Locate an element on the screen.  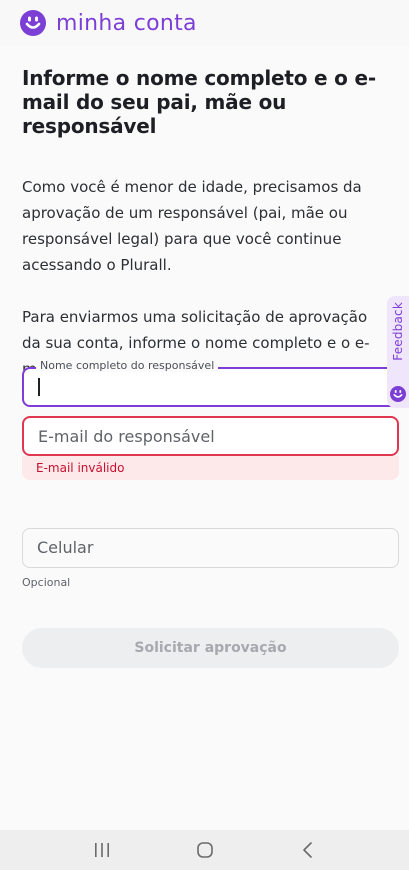
phone-field: Celular is located at coordinates (210, 548).